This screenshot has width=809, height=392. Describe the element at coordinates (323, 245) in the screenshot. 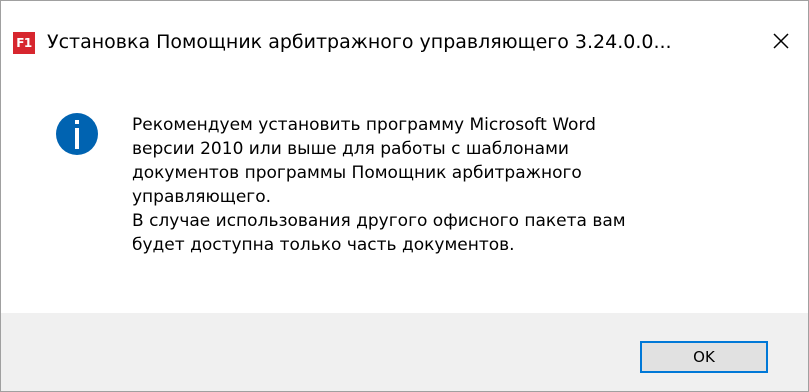

I see `message-line: будет доступна только часть документов.` at that location.